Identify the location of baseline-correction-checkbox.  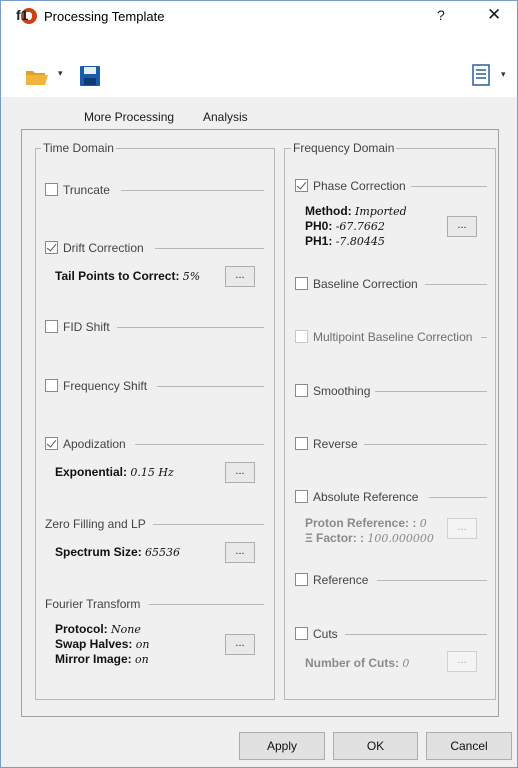
(301, 283).